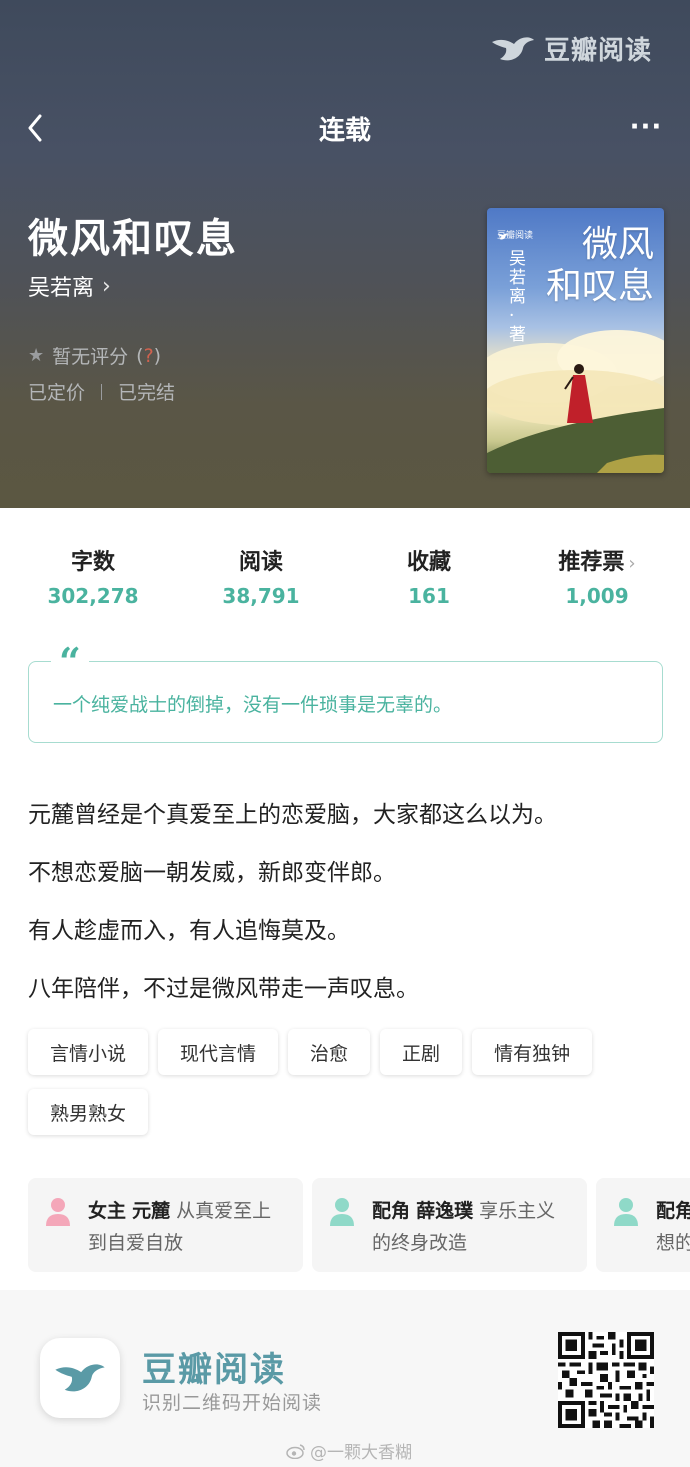 This screenshot has width=690, height=1467. I want to click on book-title: 微风和叹息, so click(133, 239).